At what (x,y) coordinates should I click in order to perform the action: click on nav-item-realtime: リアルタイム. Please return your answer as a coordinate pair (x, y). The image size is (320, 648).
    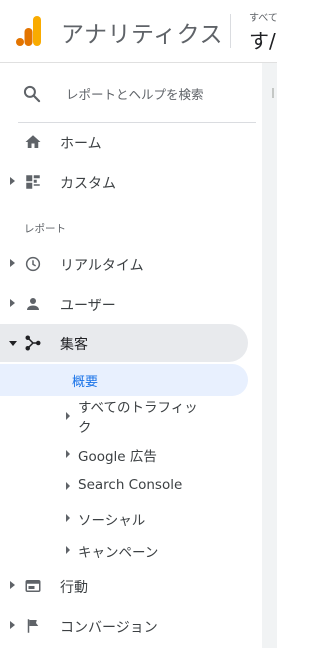
    Looking at the image, I should click on (124, 264).